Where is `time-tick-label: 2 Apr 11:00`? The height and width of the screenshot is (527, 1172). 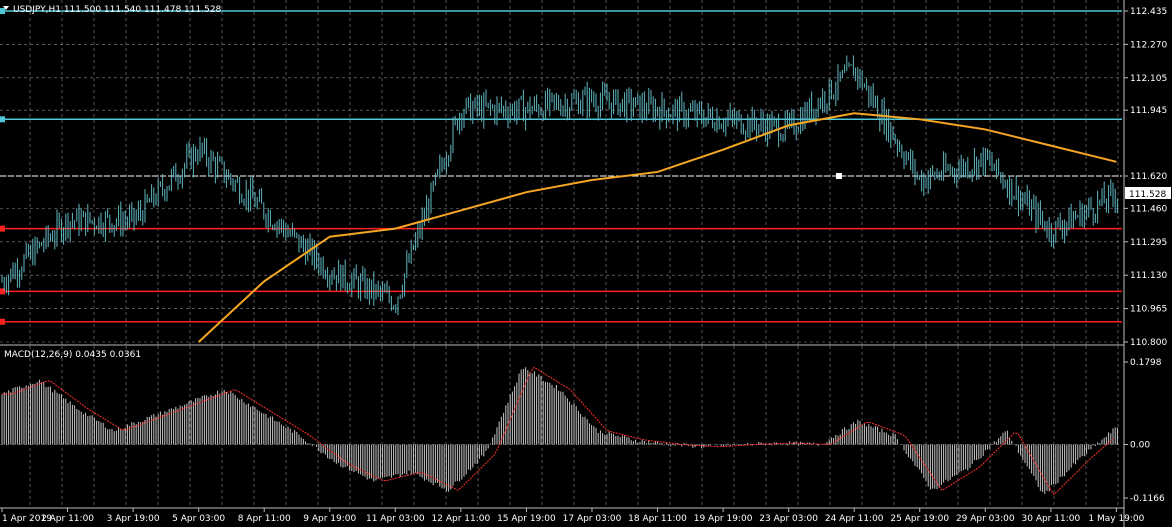 time-tick-label: 2 Apr 11:00 is located at coordinates (67, 519).